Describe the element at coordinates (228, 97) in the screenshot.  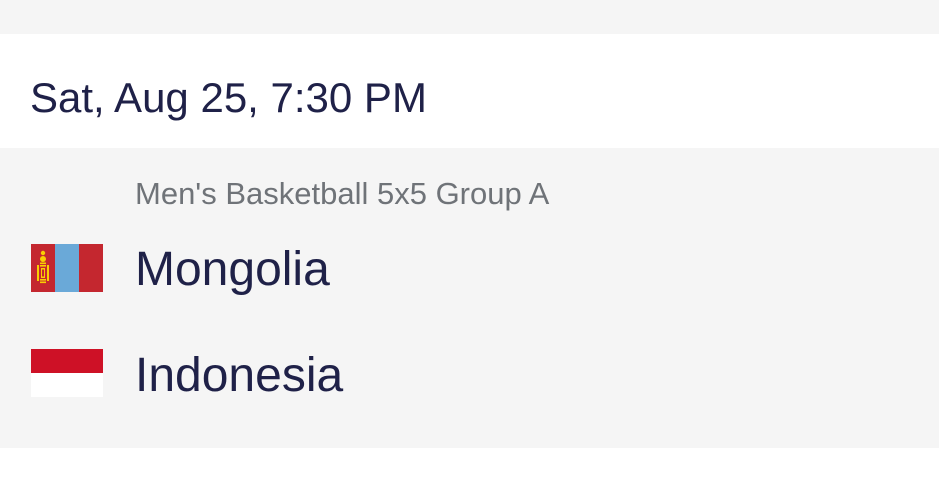
I see `event-datetime: Sat, Aug 25, 7:30 PM` at that location.